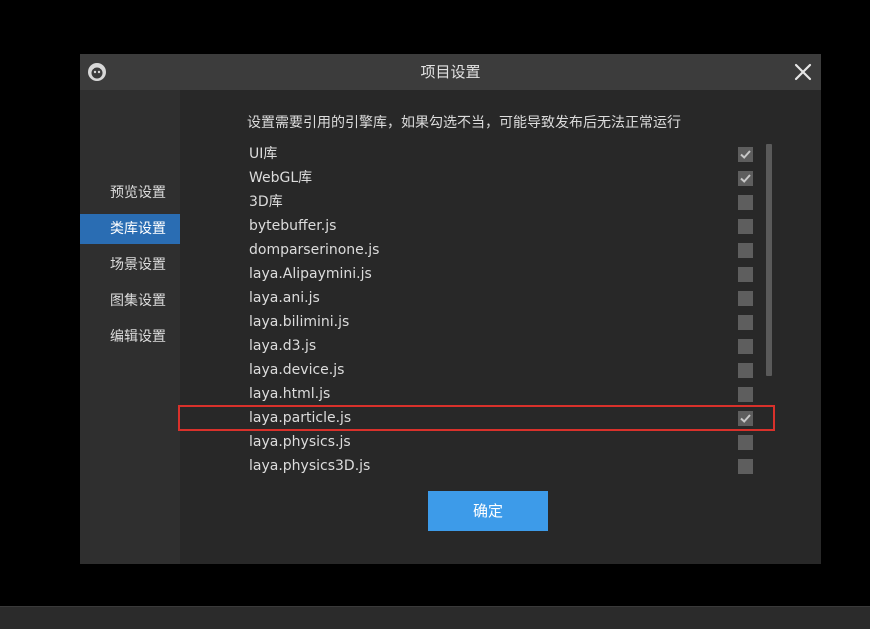 The image size is (870, 629). What do you see at coordinates (310, 274) in the screenshot?
I see `library-name: laya.Alipaymini.js` at bounding box center [310, 274].